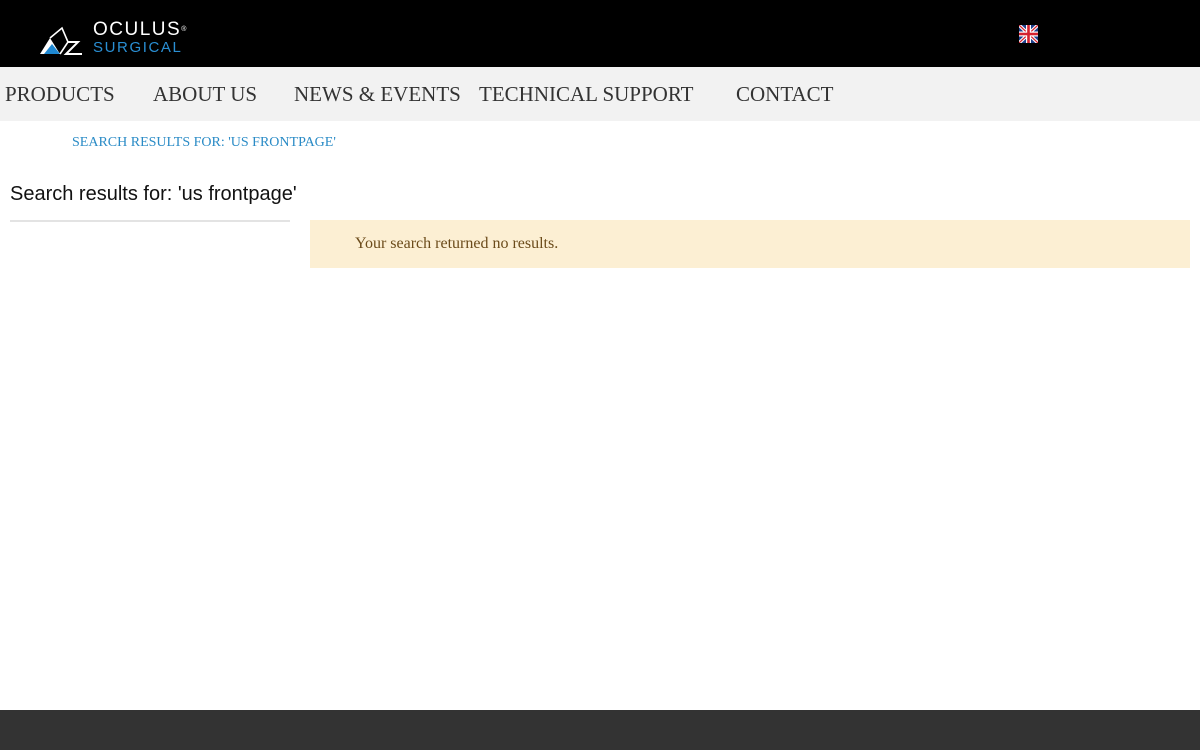 The image size is (1200, 750). Describe the element at coordinates (138, 47) in the screenshot. I see `logo-subtitle: SURGICAL` at that location.